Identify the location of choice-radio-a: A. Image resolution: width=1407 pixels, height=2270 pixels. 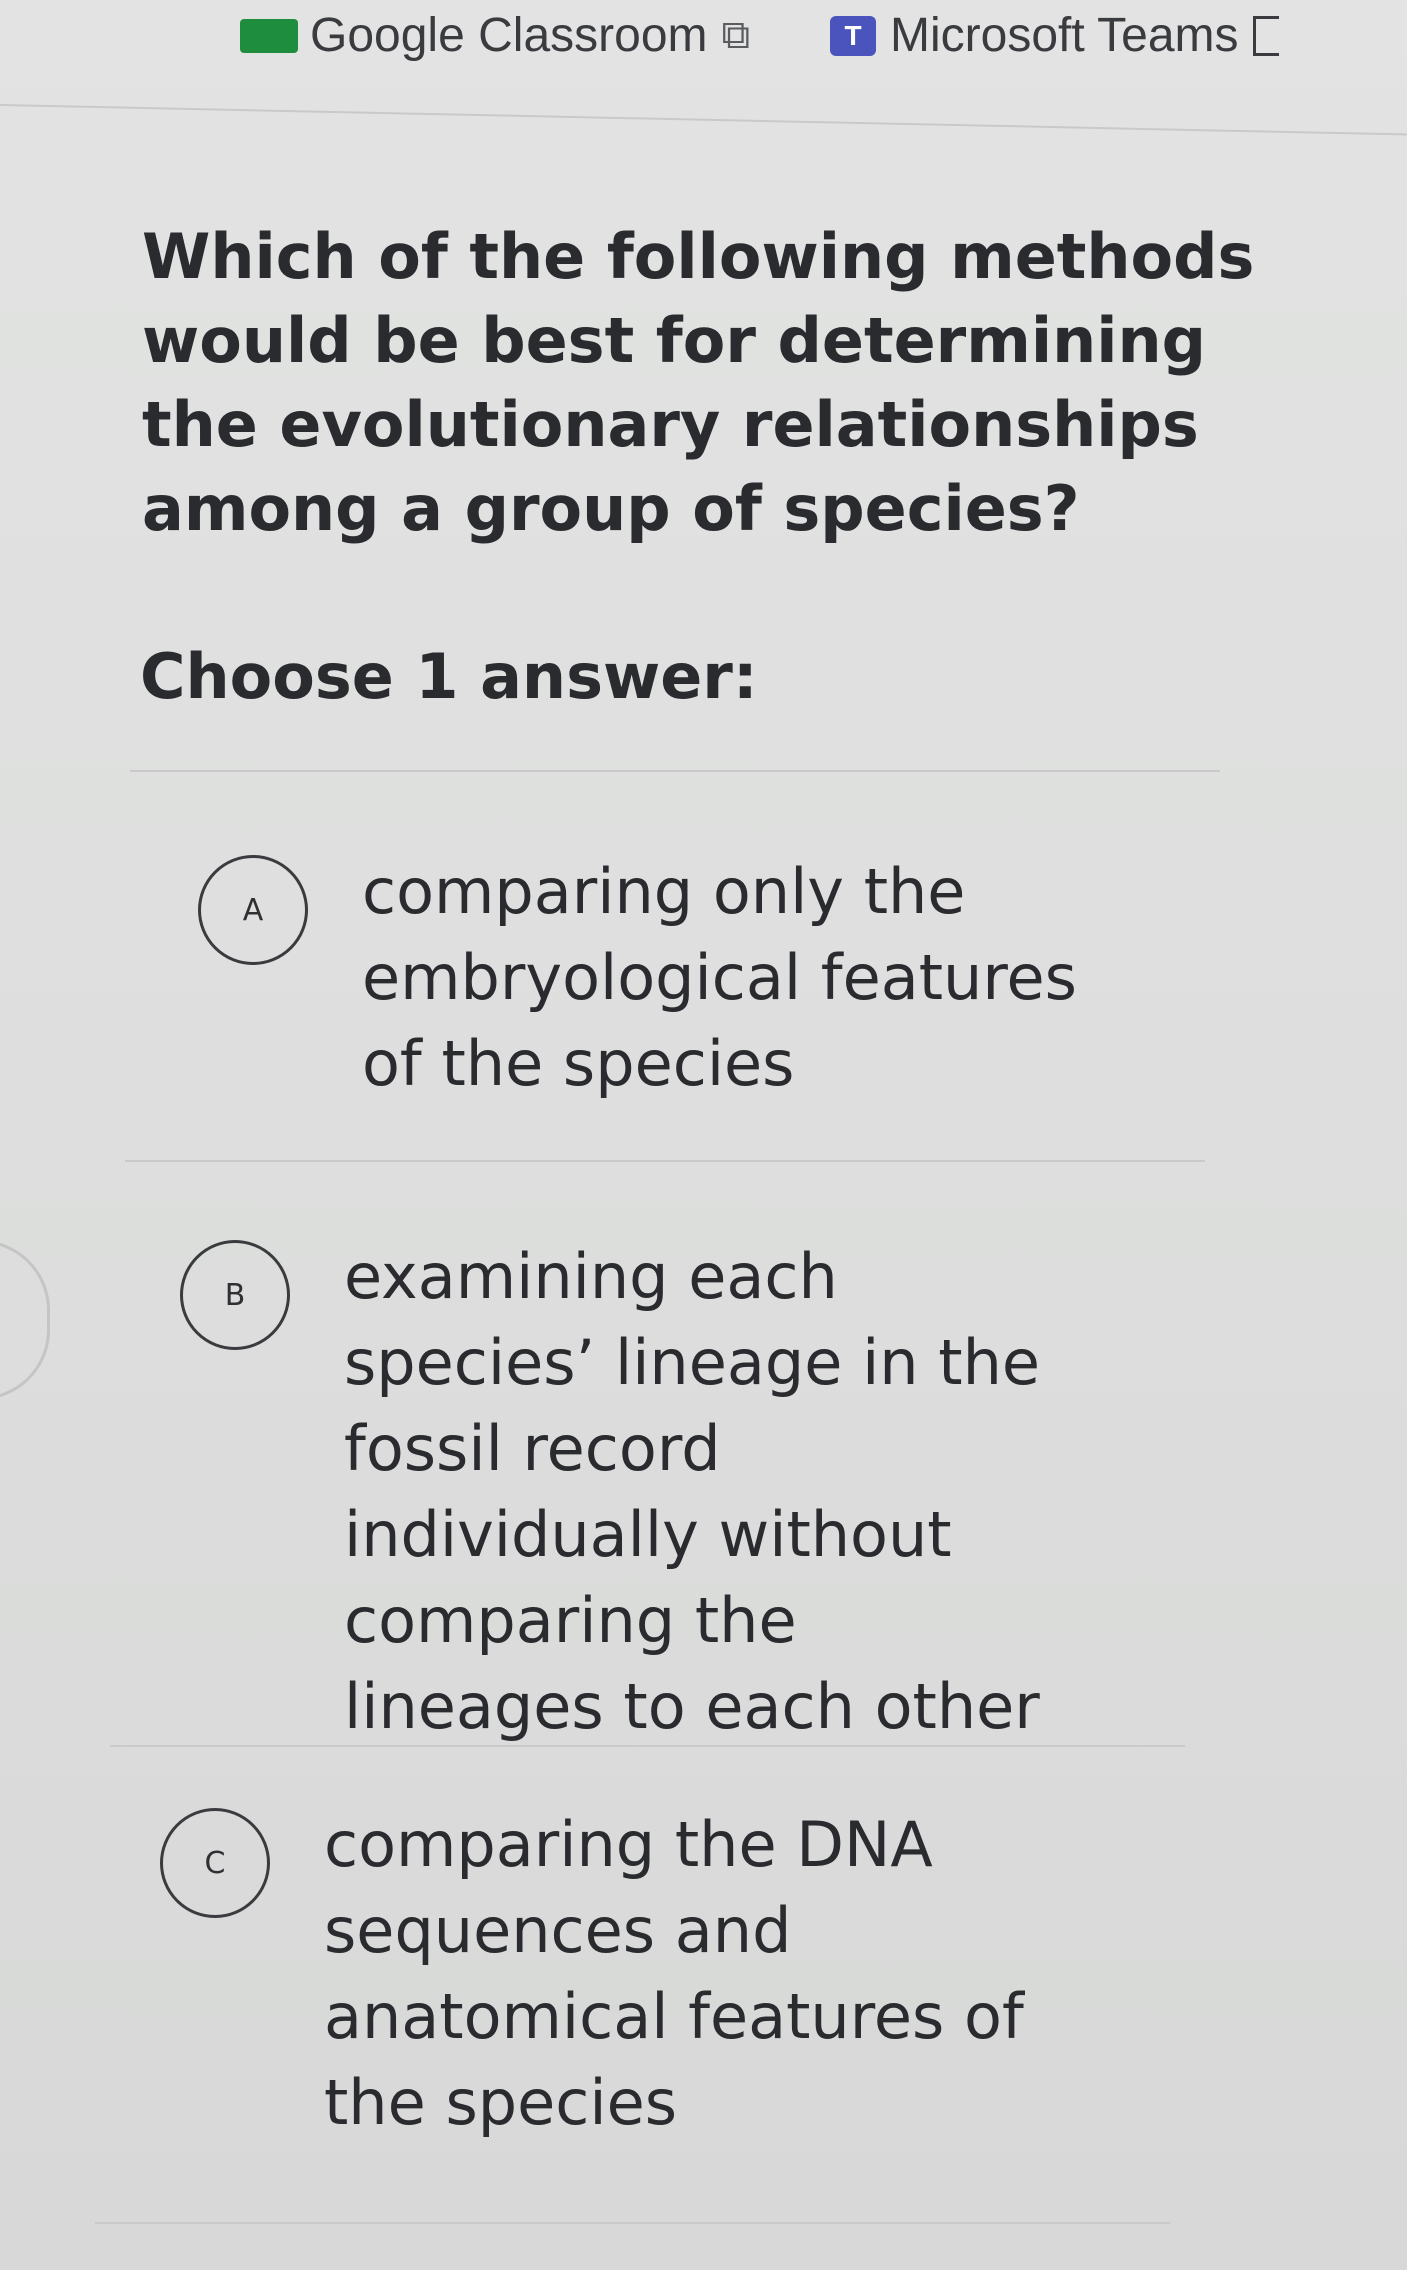
(253, 910).